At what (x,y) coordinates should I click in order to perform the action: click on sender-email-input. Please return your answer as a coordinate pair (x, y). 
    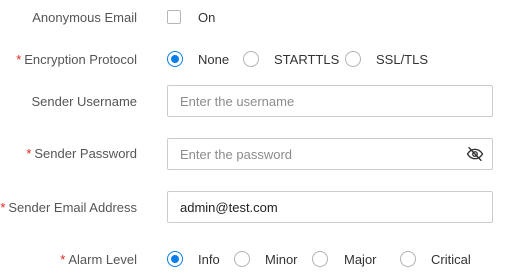
    Looking at the image, I should click on (330, 207).